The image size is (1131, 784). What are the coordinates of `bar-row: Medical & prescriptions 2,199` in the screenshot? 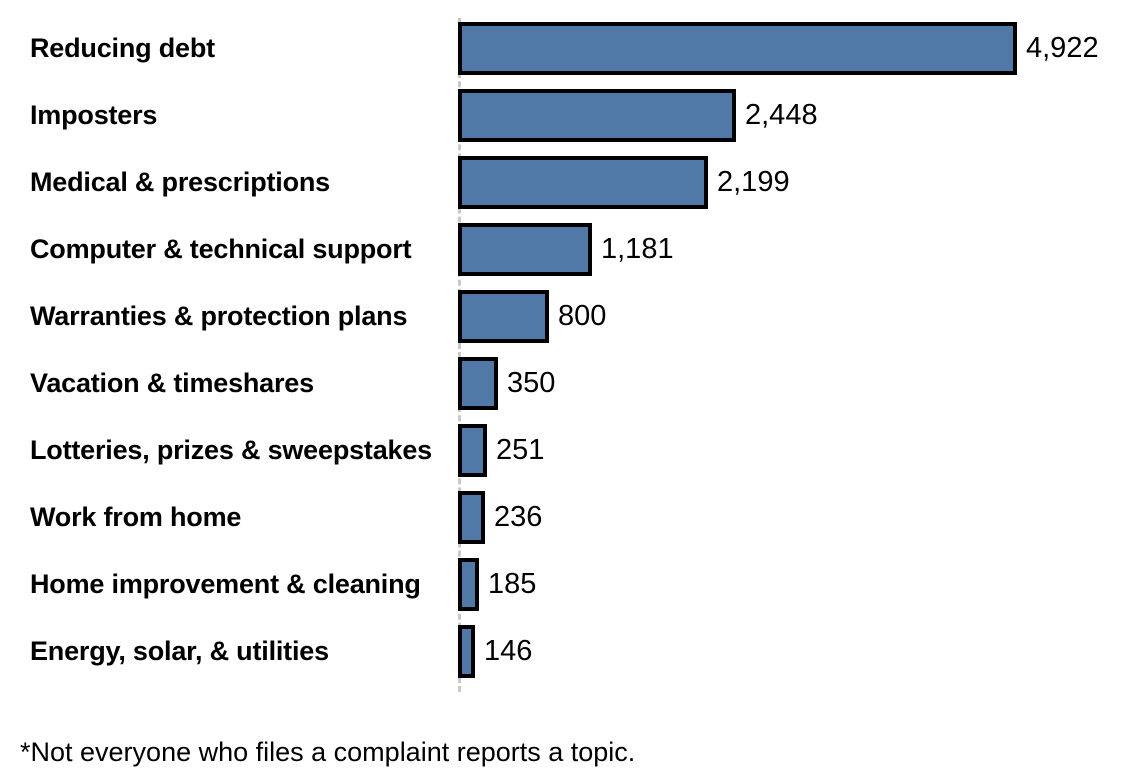 It's located at (565, 182).